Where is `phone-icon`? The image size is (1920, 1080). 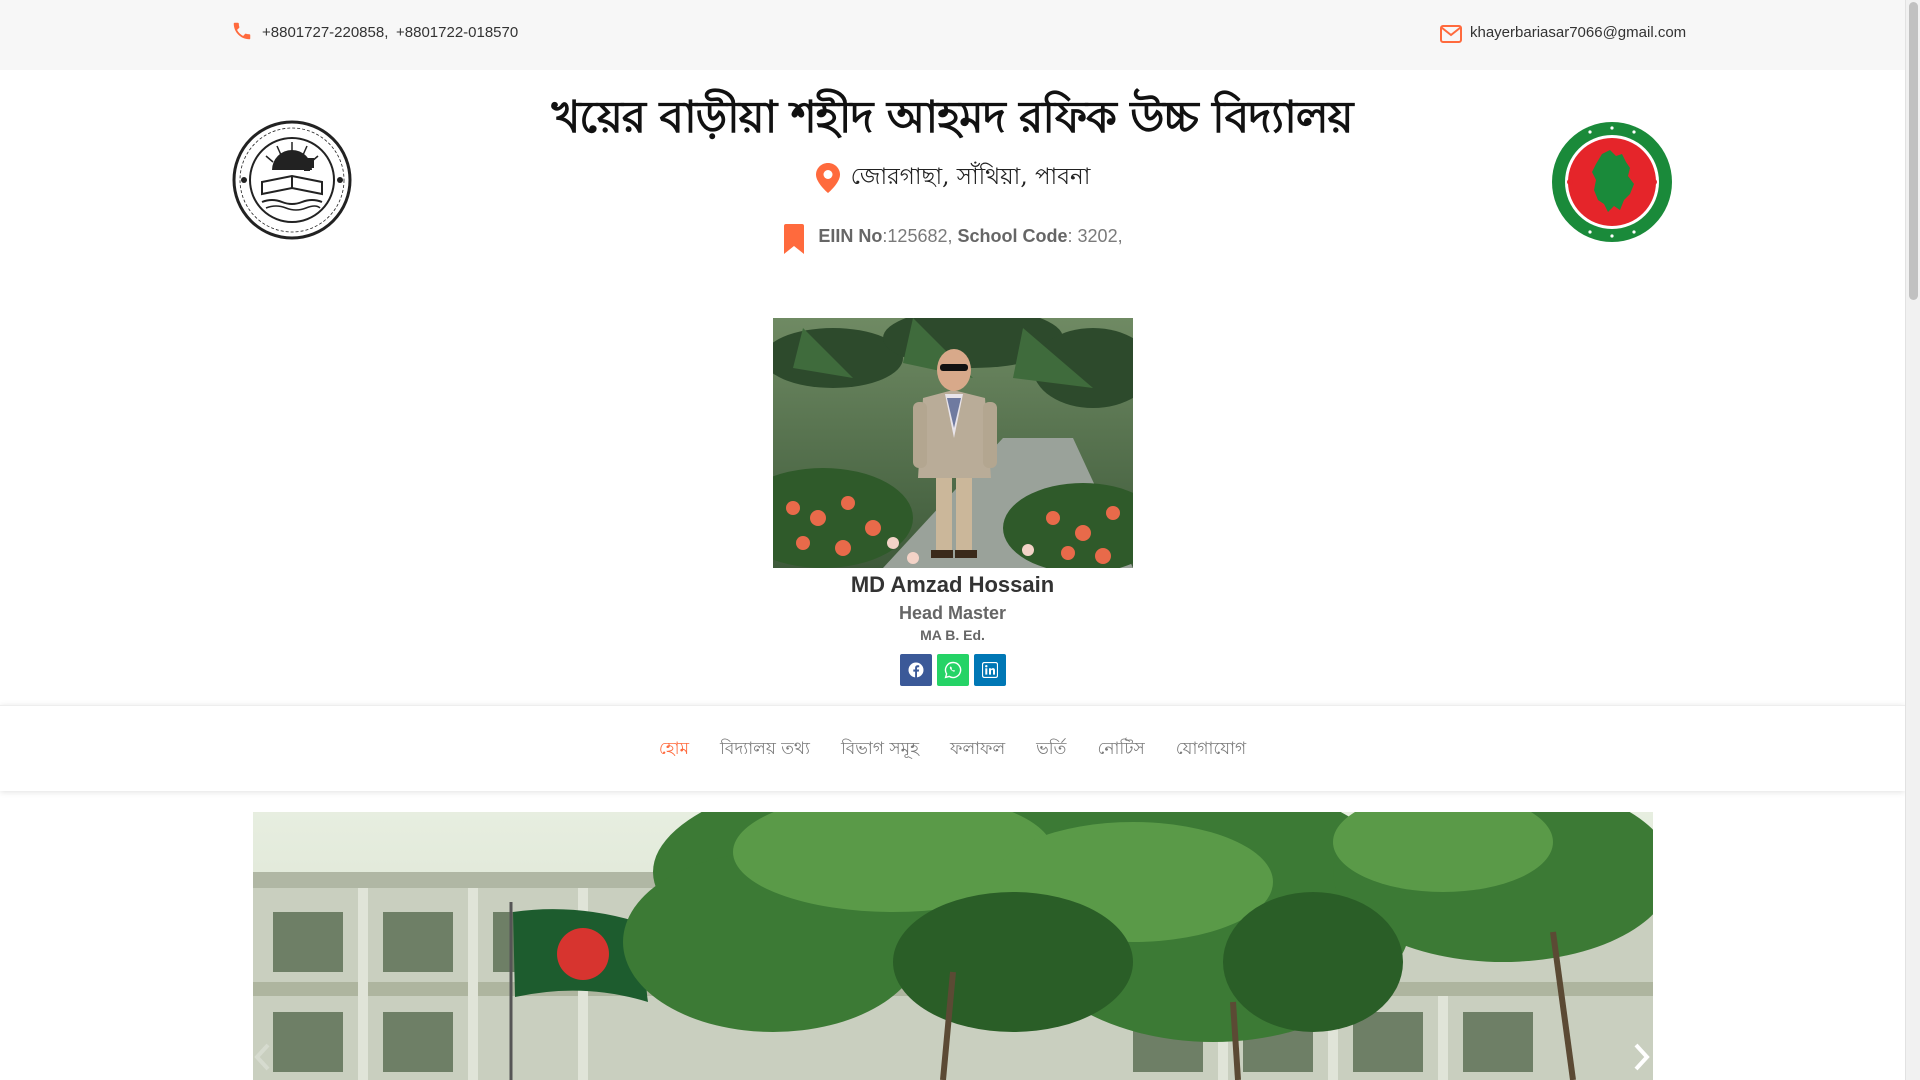
phone-icon is located at coordinates (242, 31).